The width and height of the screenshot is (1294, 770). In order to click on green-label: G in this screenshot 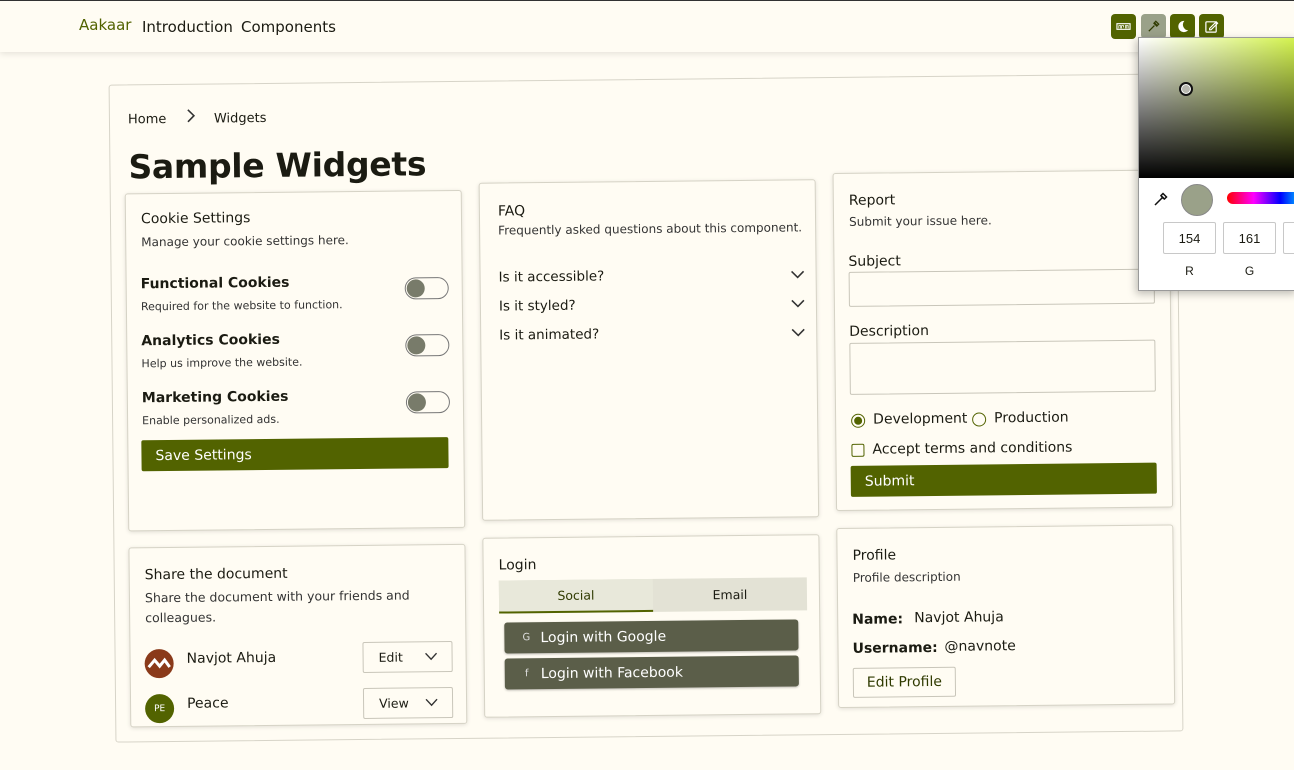, I will do `click(1249, 271)`.